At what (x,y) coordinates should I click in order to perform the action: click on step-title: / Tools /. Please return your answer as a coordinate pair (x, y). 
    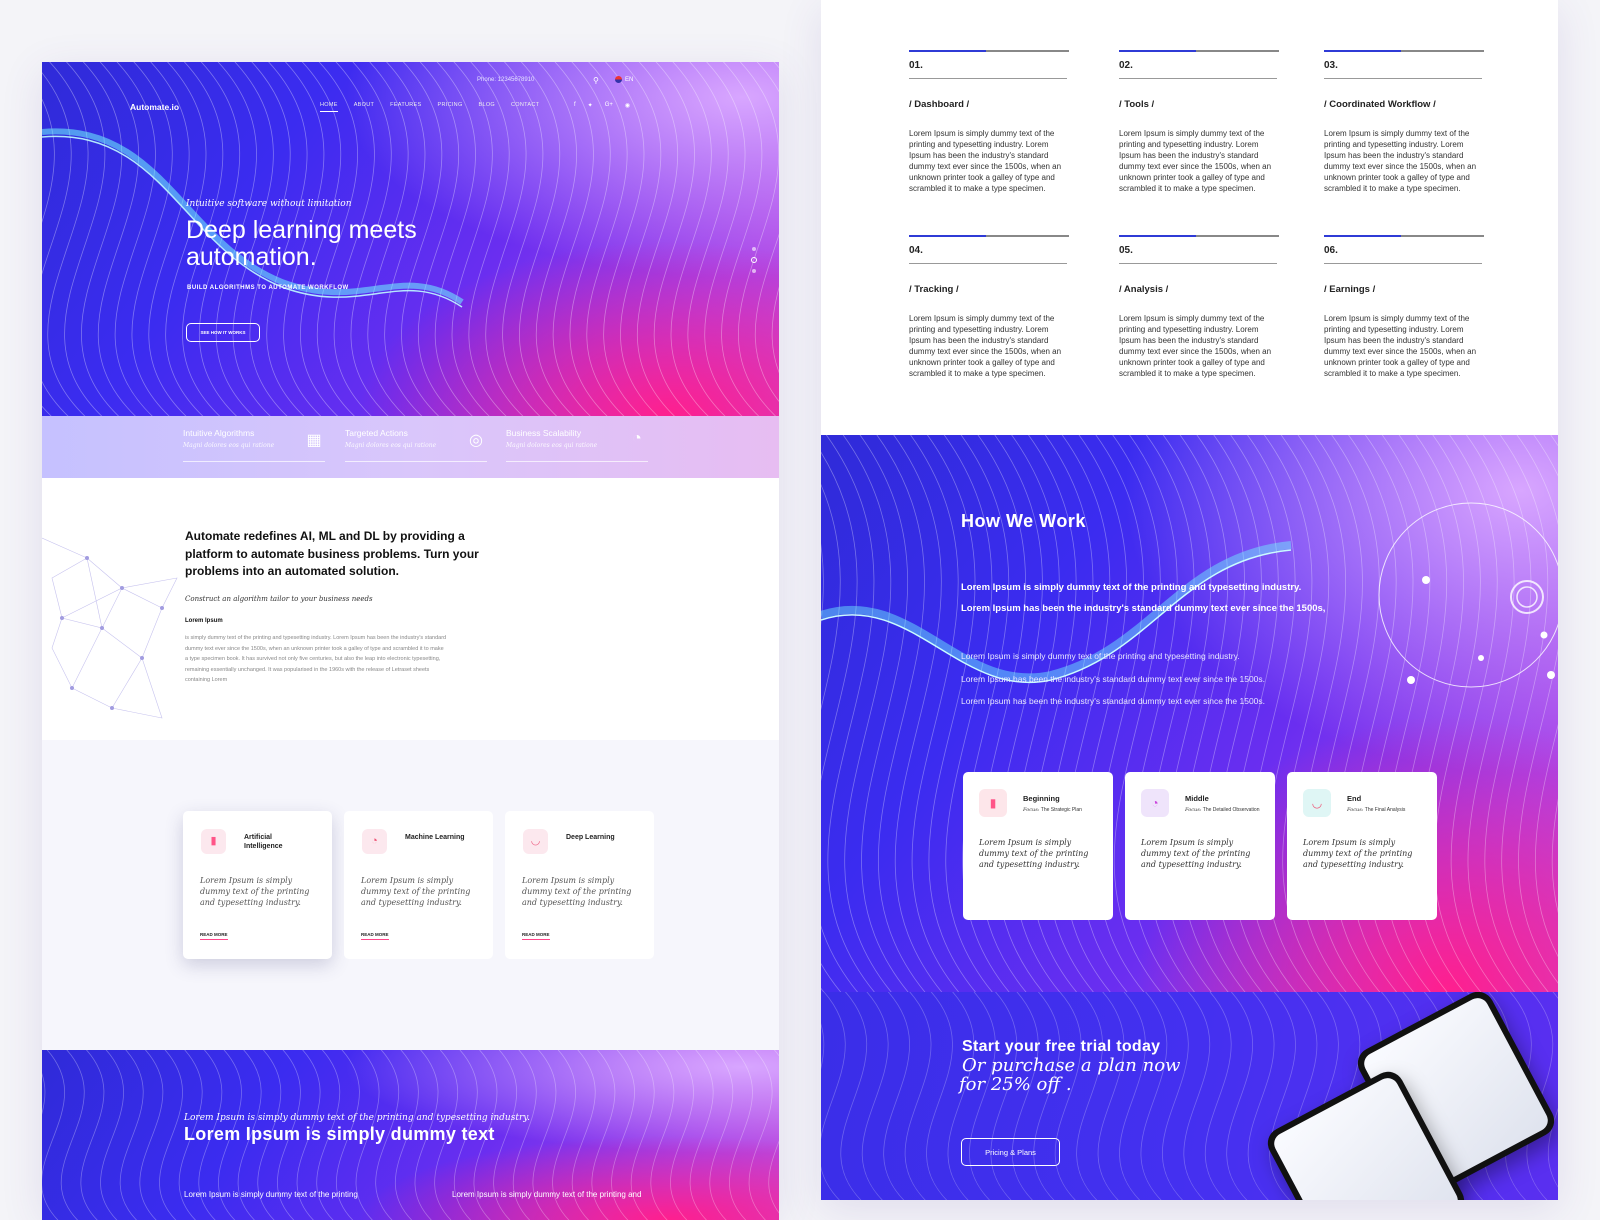
    Looking at the image, I should click on (1137, 104).